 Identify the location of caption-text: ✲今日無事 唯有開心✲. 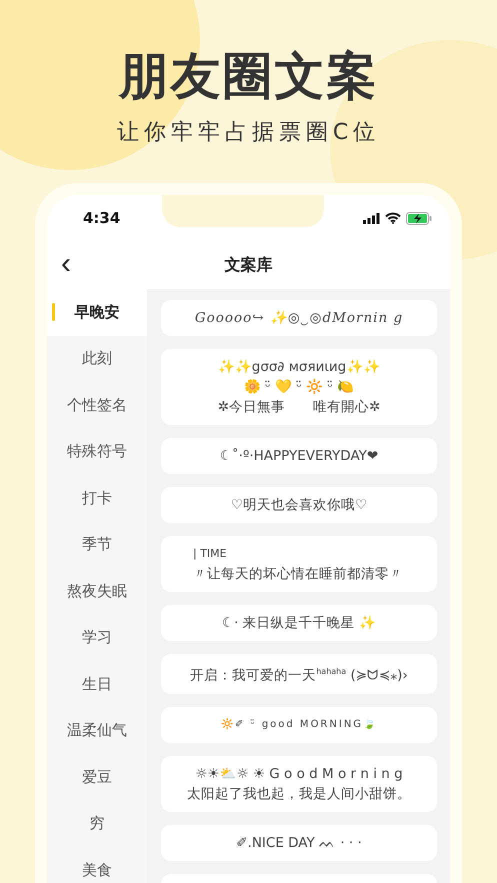
(299, 407).